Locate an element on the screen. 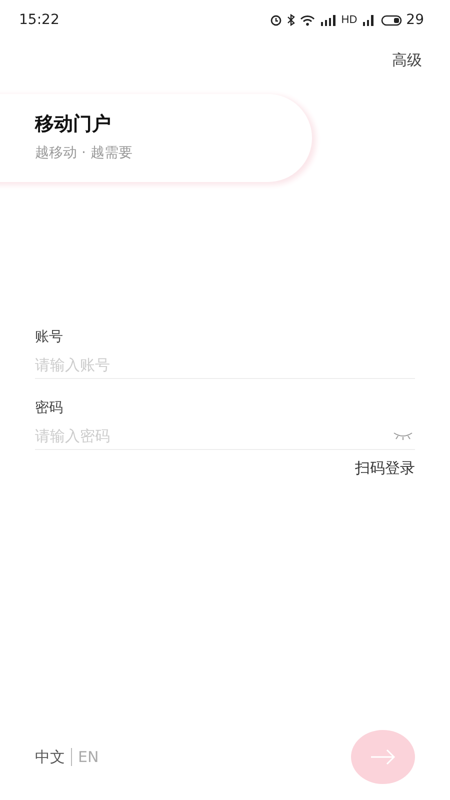 The image size is (450, 800). advanced-link: 高级 is located at coordinates (407, 60).